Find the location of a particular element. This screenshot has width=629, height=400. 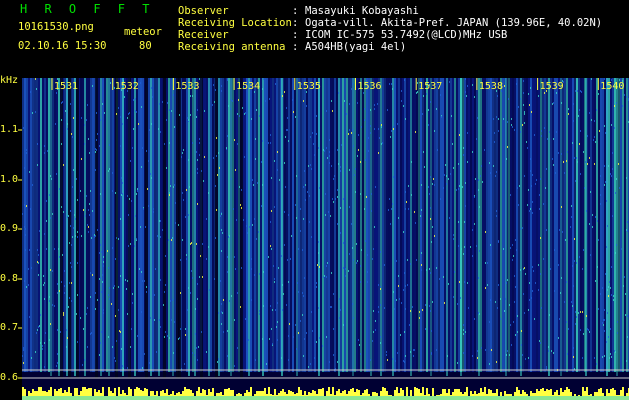

y-tick-label: 0.8 is located at coordinates (9, 278).